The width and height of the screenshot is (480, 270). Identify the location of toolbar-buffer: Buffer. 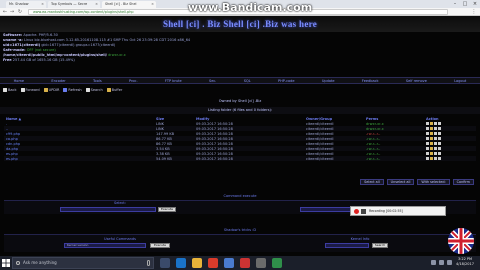
(114, 89).